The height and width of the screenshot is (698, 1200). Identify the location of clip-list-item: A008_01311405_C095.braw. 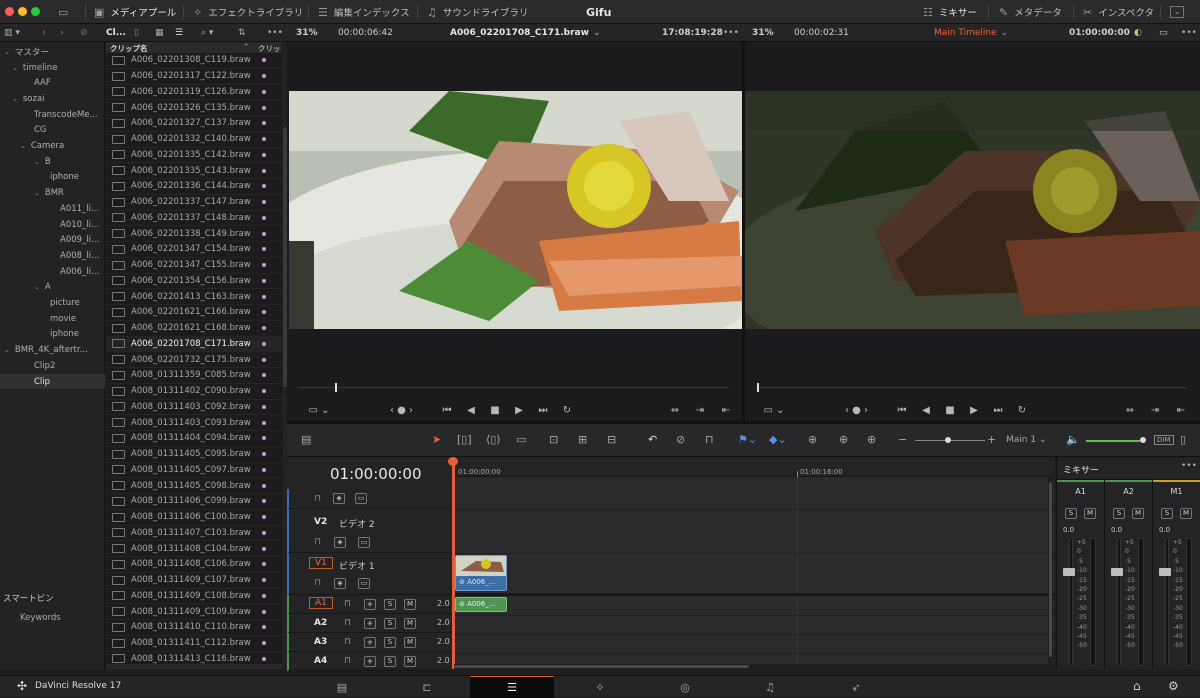
(194, 455).